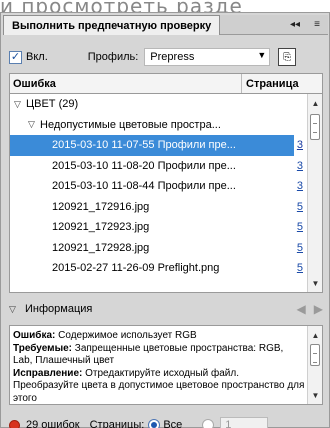  I want to click on row-label: ЦВЕТ (29), so click(52, 104).